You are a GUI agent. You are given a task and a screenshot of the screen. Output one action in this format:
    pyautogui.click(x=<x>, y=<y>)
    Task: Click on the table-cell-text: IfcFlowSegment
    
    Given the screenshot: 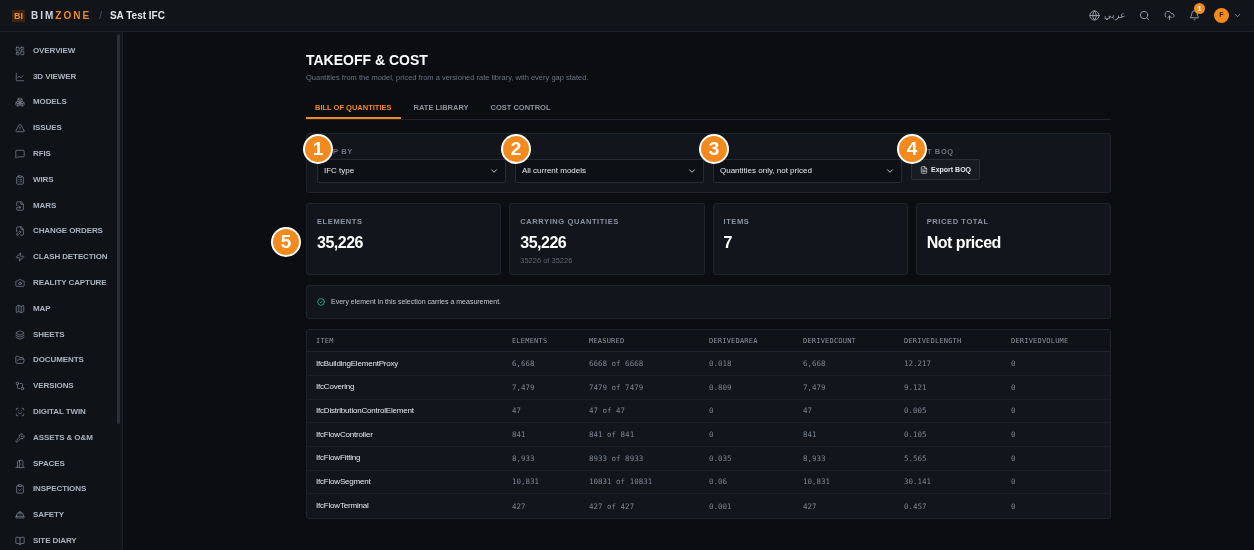 What is the action you would take?
    pyautogui.click(x=344, y=482)
    